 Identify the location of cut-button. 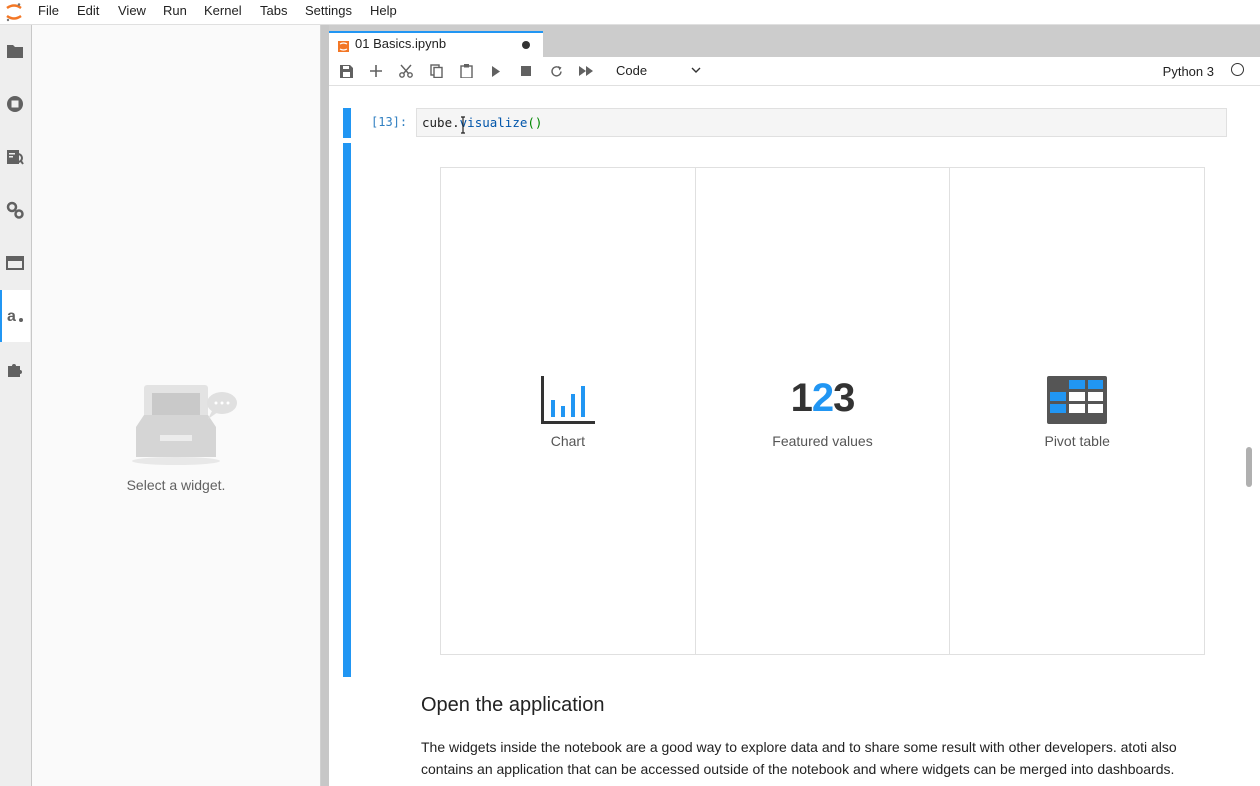
(406, 71).